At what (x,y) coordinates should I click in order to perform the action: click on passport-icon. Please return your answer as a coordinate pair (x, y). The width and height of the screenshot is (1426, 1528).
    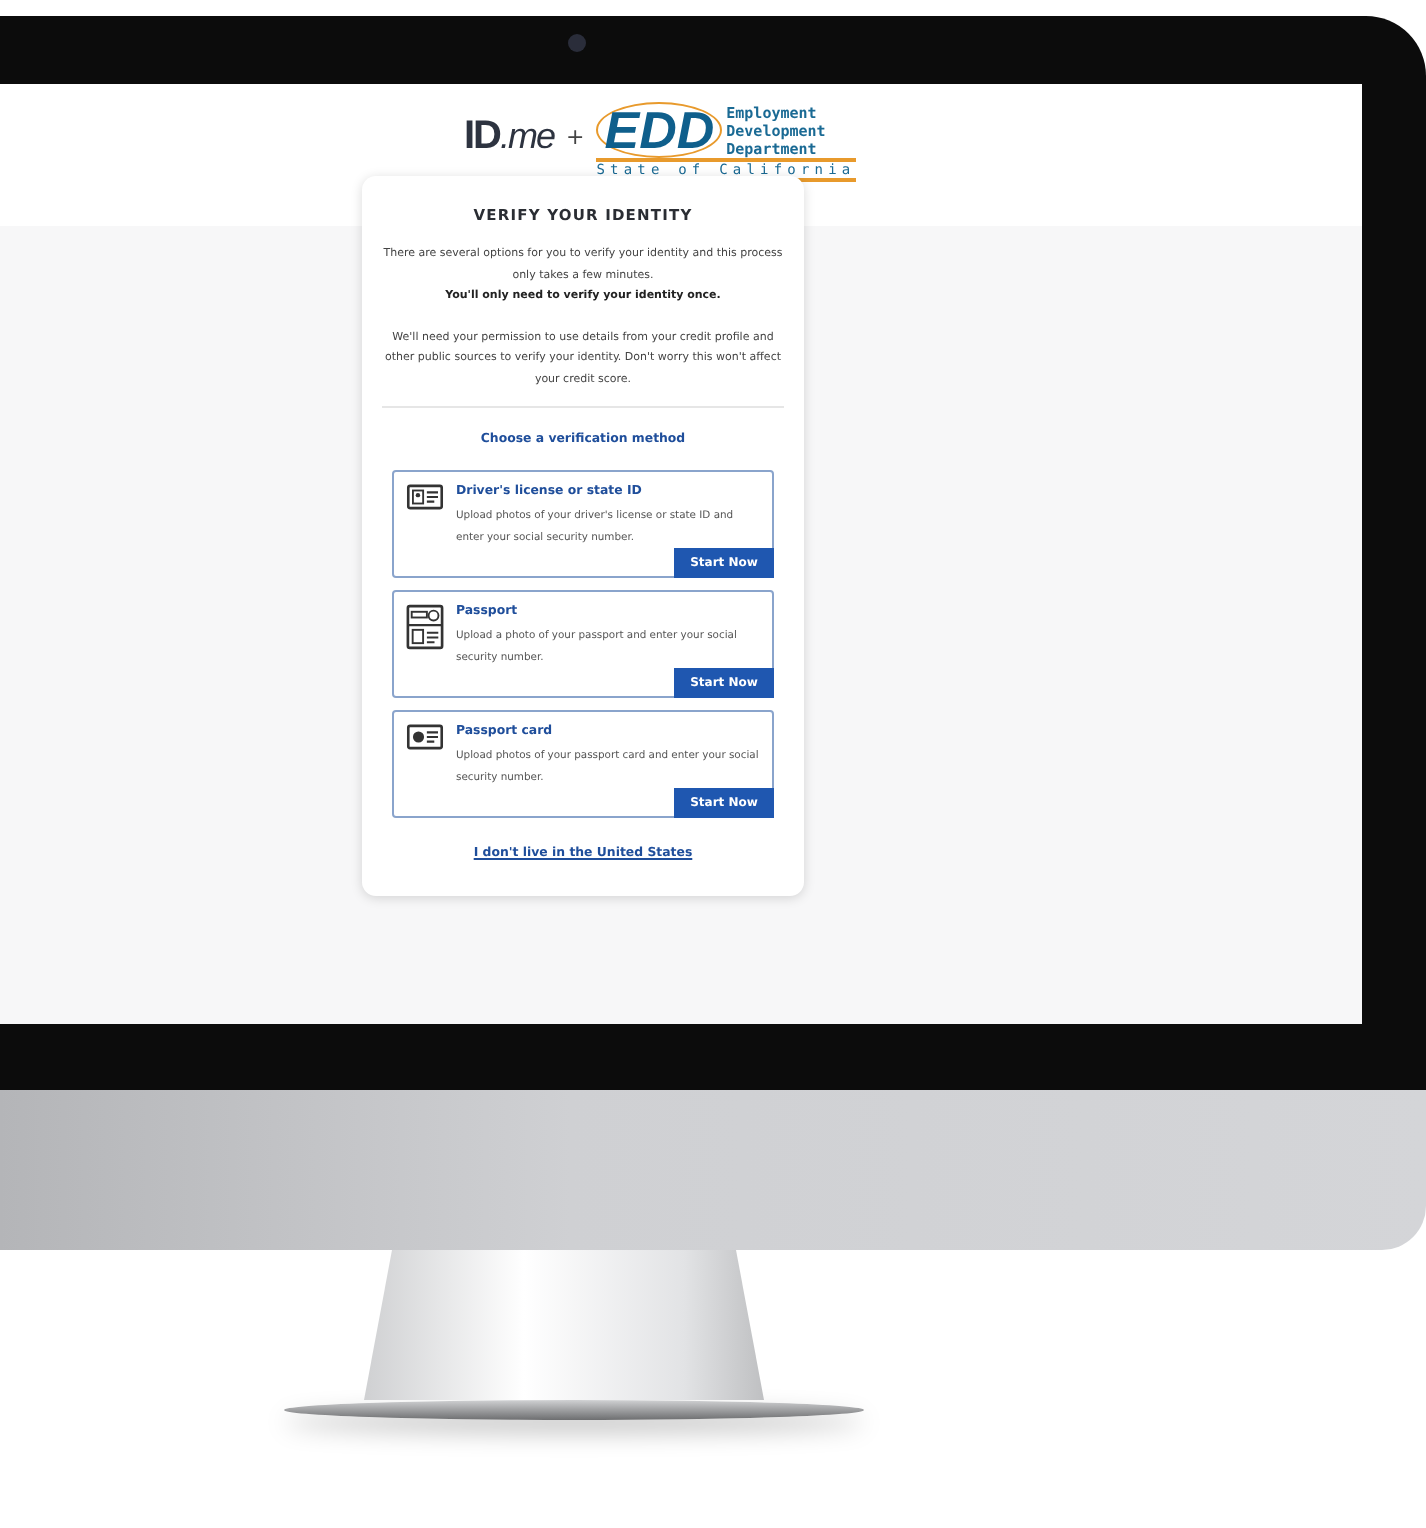
    Looking at the image, I should click on (425, 627).